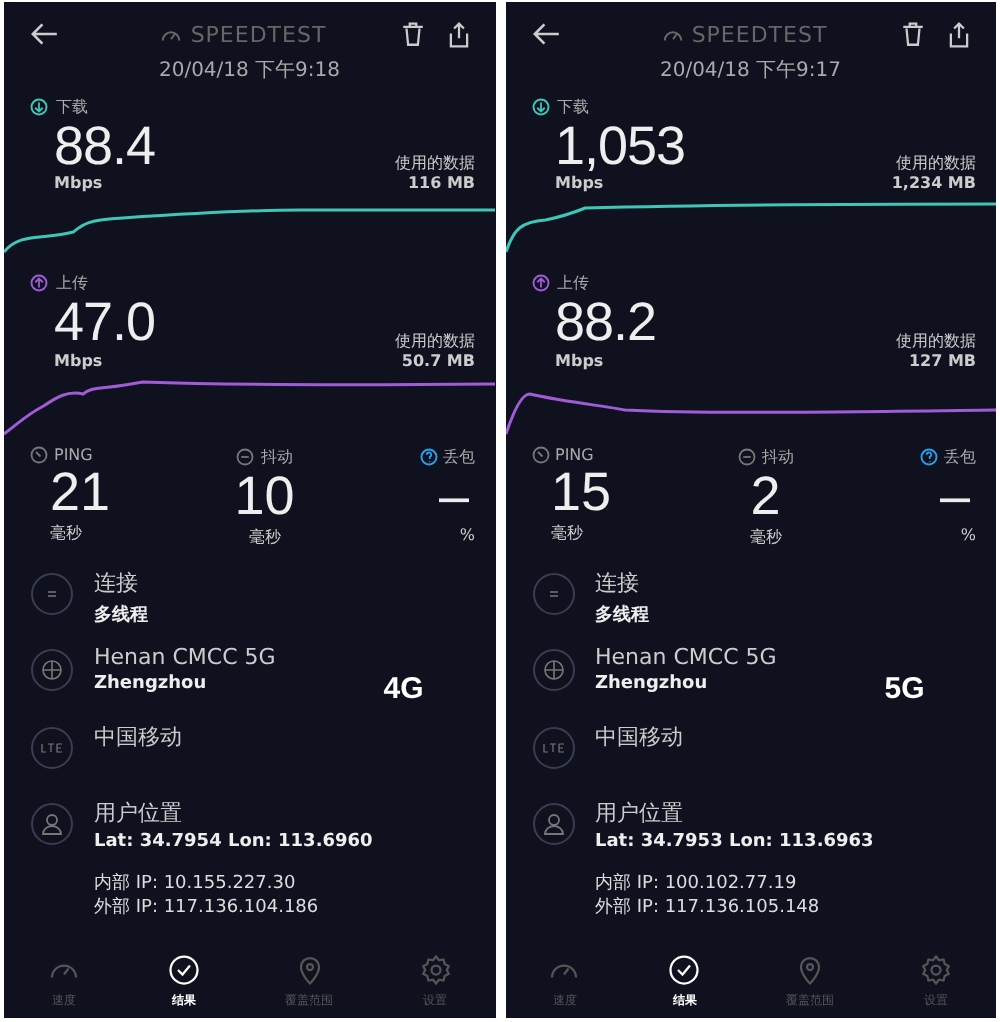 The image size is (1000, 1022). I want to click on speed-value: 88.4, so click(105, 146).